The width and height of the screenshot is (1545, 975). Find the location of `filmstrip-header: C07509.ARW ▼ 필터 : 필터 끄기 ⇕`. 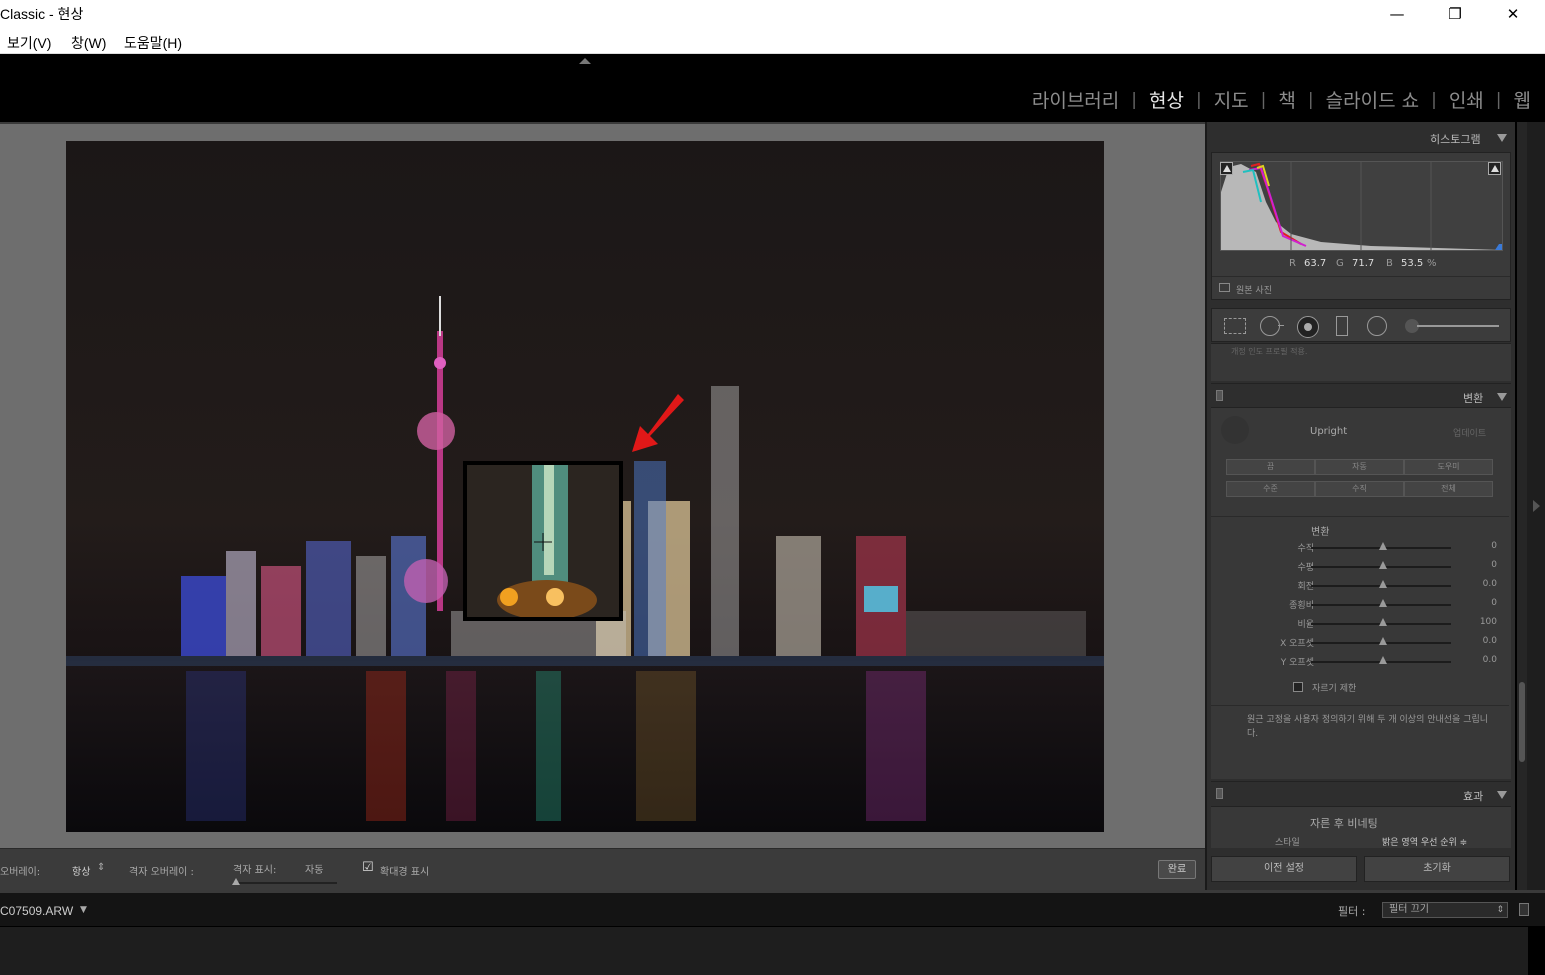

filmstrip-header: C07509.ARW ▼ 필터 : 필터 끄기 ⇕ is located at coordinates (772, 908).